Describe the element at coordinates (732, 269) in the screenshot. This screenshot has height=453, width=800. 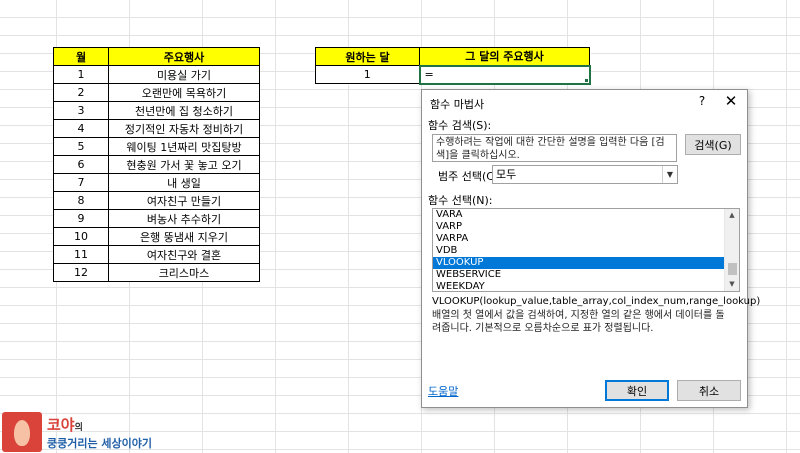
I see `scrollbar-thumb` at that location.